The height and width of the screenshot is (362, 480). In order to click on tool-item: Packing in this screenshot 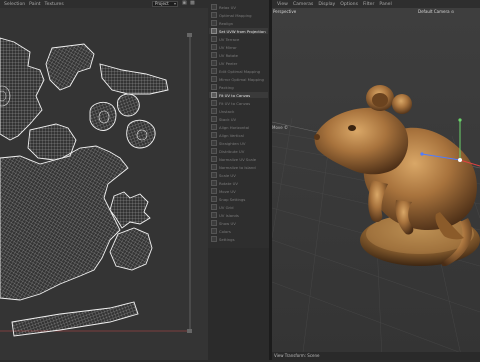, I will do `click(238, 87)`.